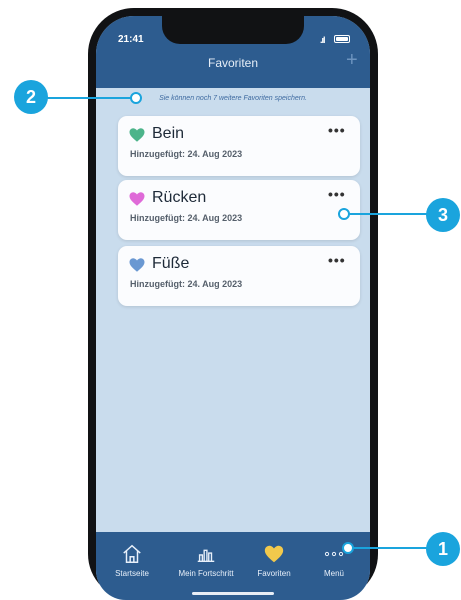 This screenshot has height=600, width=461. What do you see at coordinates (333, 573) in the screenshot?
I see `nav-label: Menü` at bounding box center [333, 573].